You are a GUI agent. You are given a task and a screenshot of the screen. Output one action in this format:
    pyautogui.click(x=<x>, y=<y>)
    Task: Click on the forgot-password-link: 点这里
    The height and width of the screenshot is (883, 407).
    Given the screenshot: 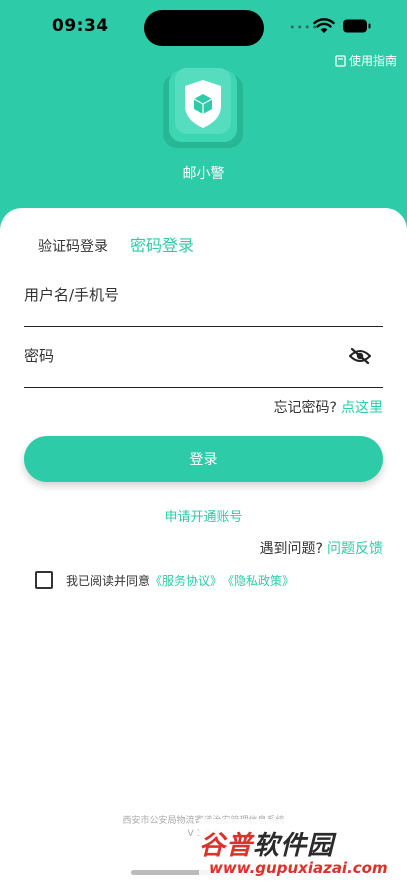 What is the action you would take?
    pyautogui.click(x=362, y=408)
    